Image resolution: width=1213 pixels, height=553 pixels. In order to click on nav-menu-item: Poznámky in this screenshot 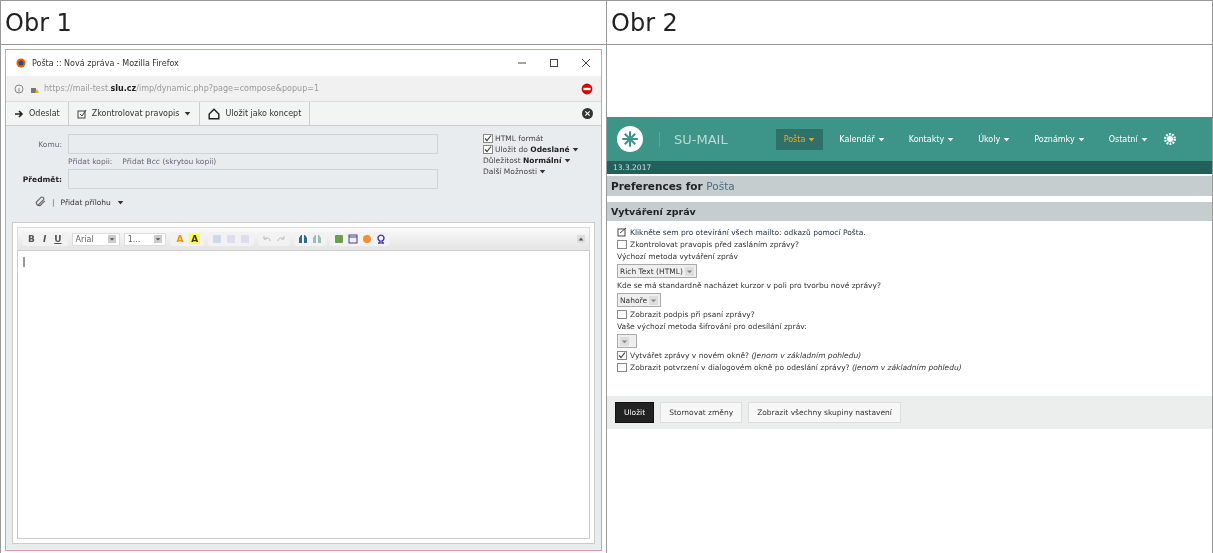, I will do `click(1059, 139)`.